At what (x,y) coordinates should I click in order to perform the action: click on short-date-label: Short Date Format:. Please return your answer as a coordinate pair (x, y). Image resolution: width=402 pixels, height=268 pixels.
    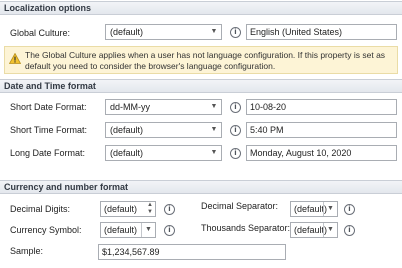
    Looking at the image, I should click on (48, 107).